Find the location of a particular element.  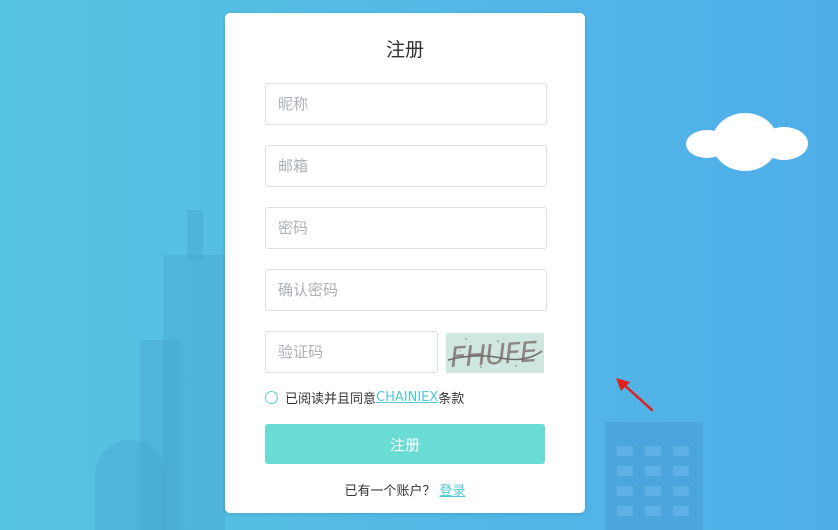

terms-prefix: 已阅读并且同意 is located at coordinates (331, 399).